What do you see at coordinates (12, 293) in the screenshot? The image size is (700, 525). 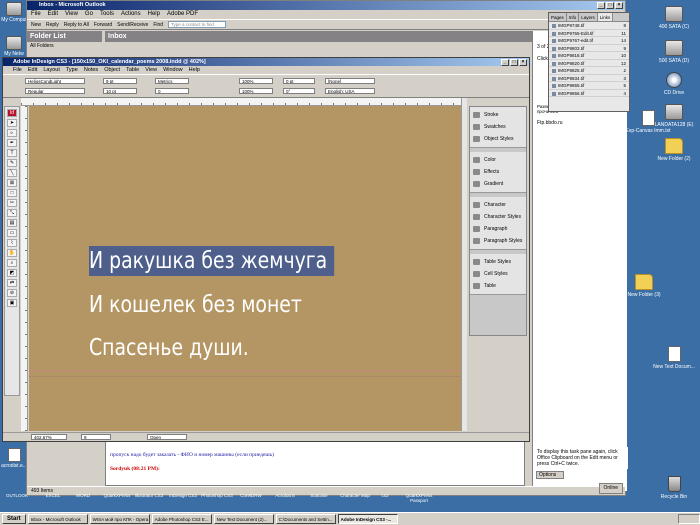 I see `apply-none-icon: ⊘` at bounding box center [12, 293].